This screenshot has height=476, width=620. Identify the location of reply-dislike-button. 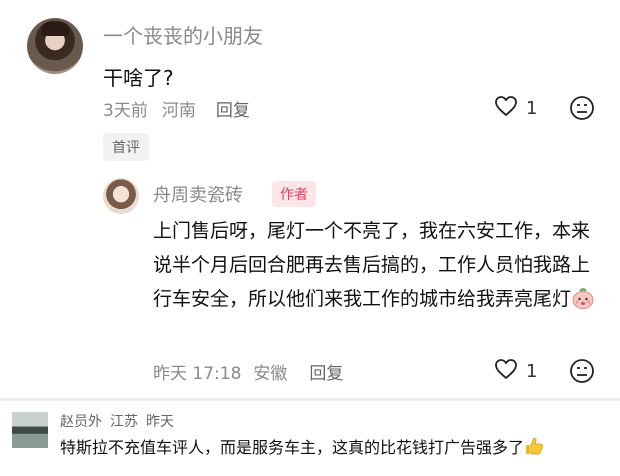
(582, 373).